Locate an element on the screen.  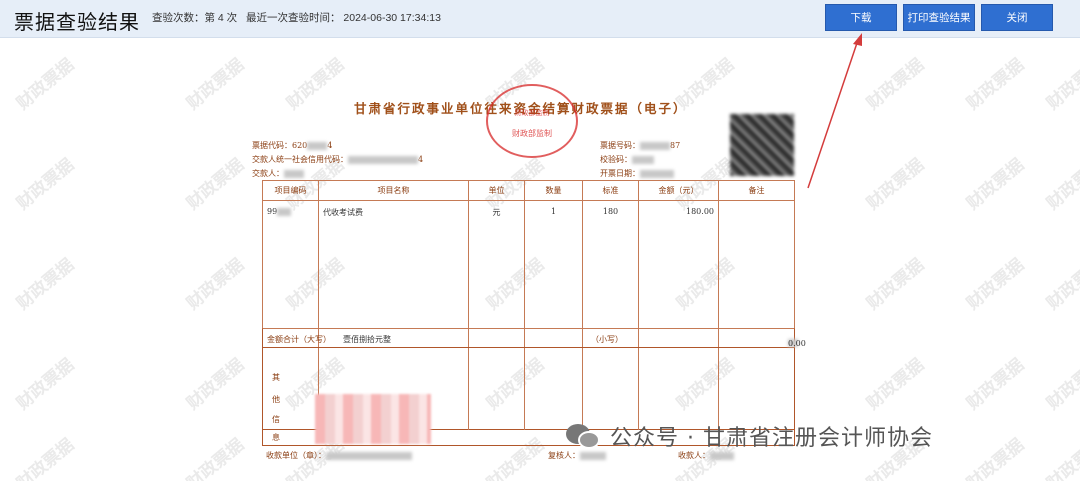
receipt-number-tail: 87 is located at coordinates (675, 145).